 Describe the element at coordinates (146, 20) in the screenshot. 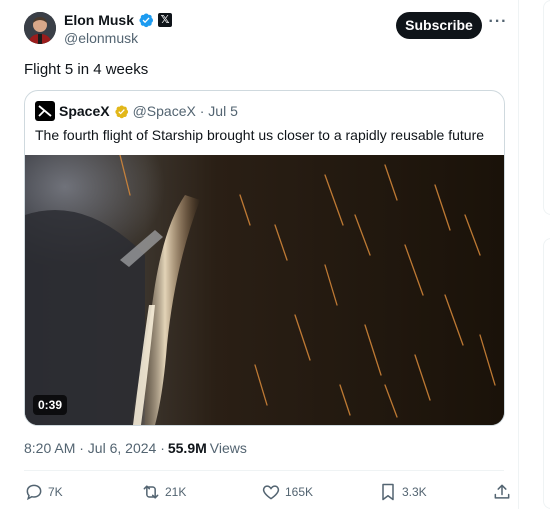

I see `verified-badge-icon` at that location.